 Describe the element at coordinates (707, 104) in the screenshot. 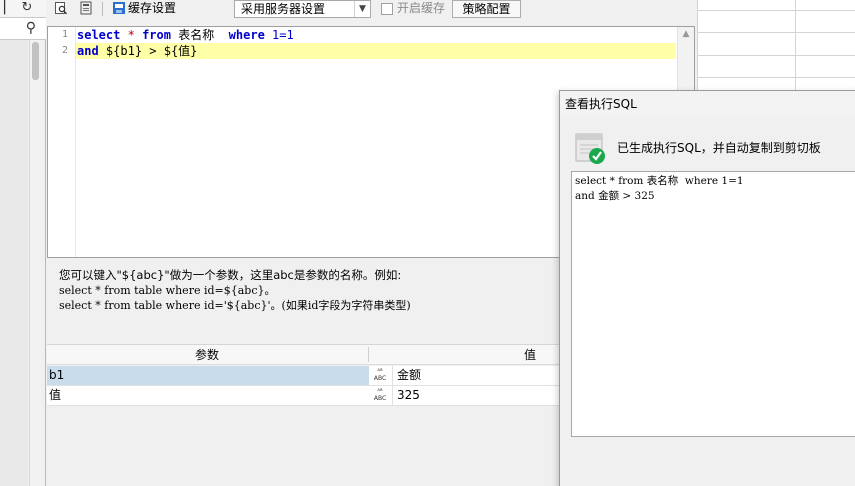

I see `dialog-titlebar: 查看执行SQL` at that location.